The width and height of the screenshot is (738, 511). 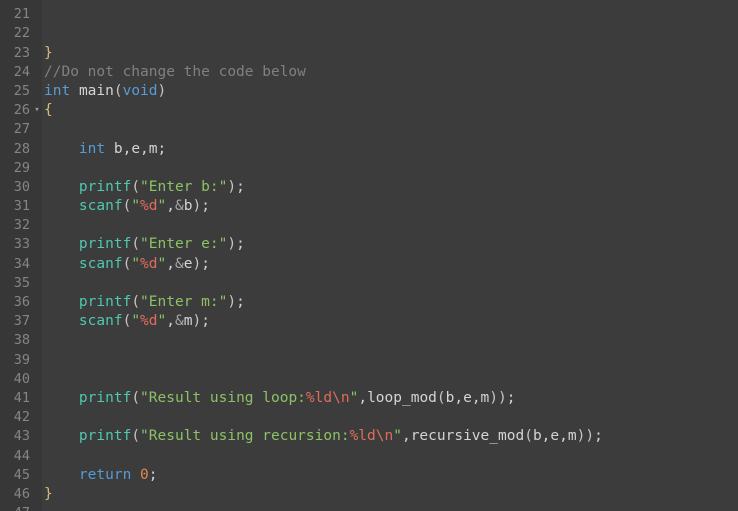 What do you see at coordinates (369, 34) in the screenshot?
I see `code-line: 22` at bounding box center [369, 34].